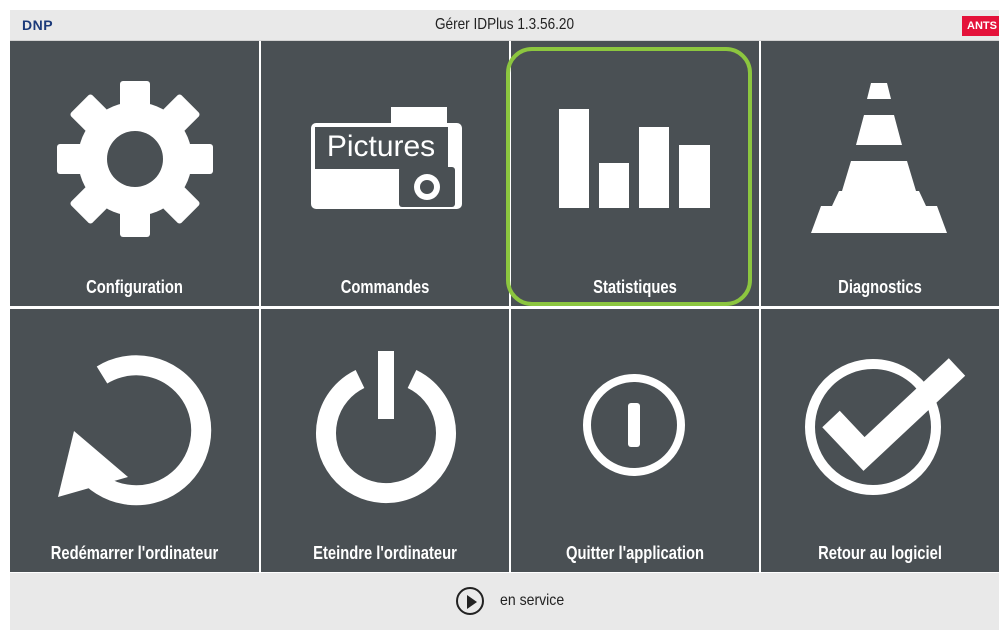 The image size is (999, 630). I want to click on configuration-tile: Configuration, so click(134, 173).